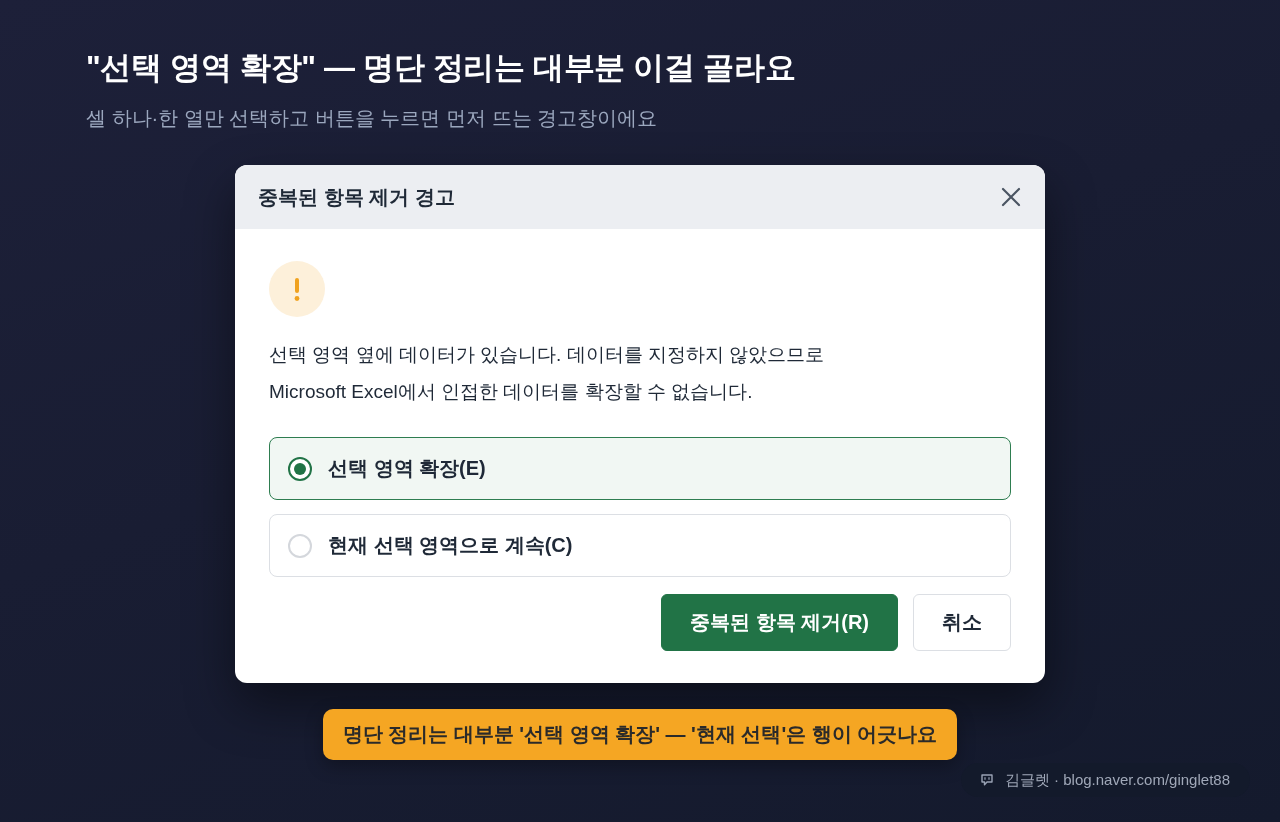  What do you see at coordinates (962, 622) in the screenshot?
I see `cancel-button: 취소` at bounding box center [962, 622].